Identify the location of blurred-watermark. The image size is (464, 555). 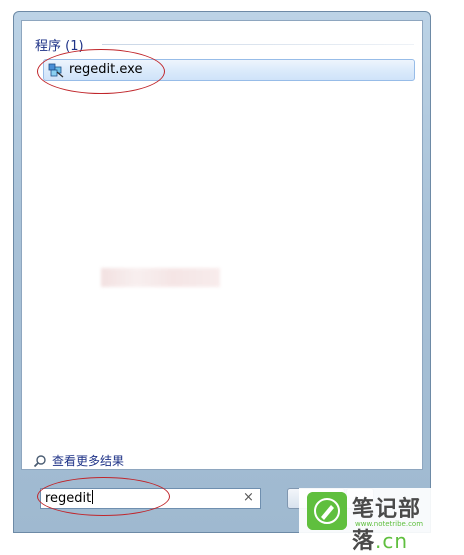
(160, 277).